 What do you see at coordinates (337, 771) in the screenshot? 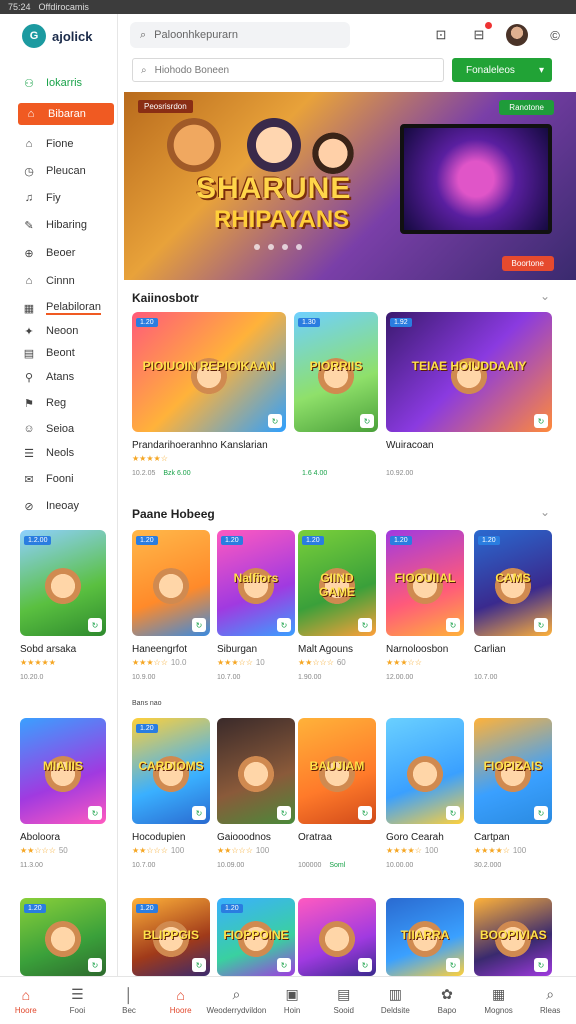
I see `game-thumbnail: BAUJIAM ↻` at bounding box center [337, 771].